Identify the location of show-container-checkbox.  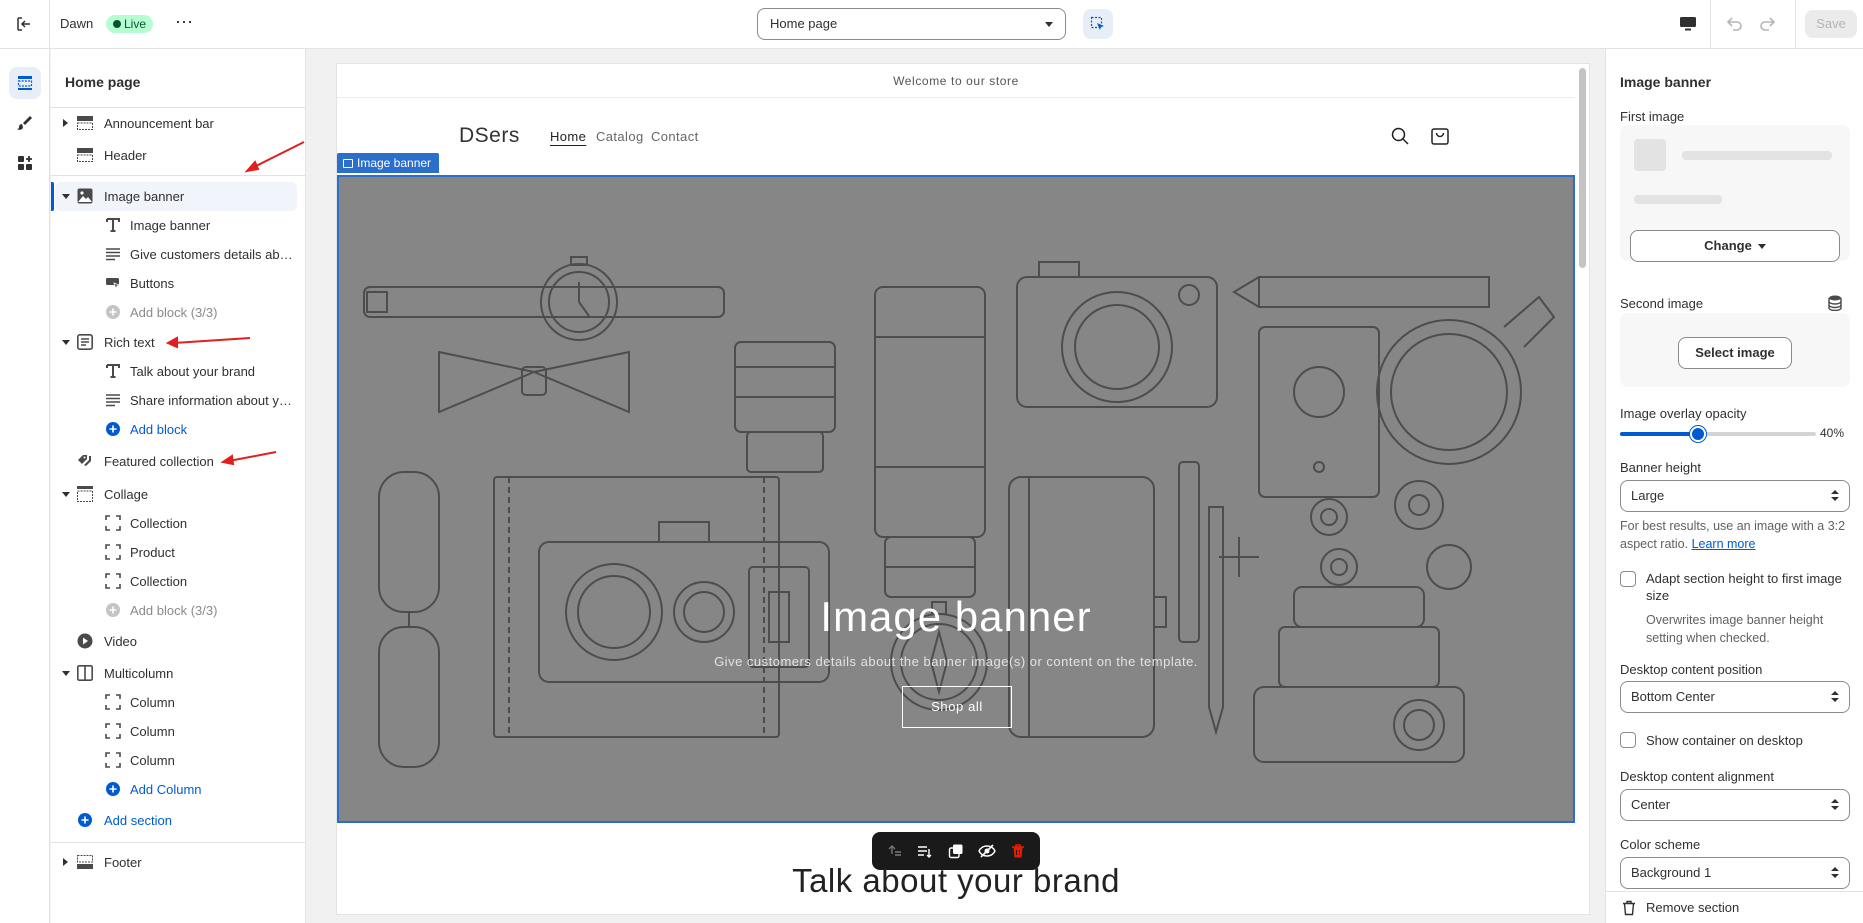
(1628, 740).